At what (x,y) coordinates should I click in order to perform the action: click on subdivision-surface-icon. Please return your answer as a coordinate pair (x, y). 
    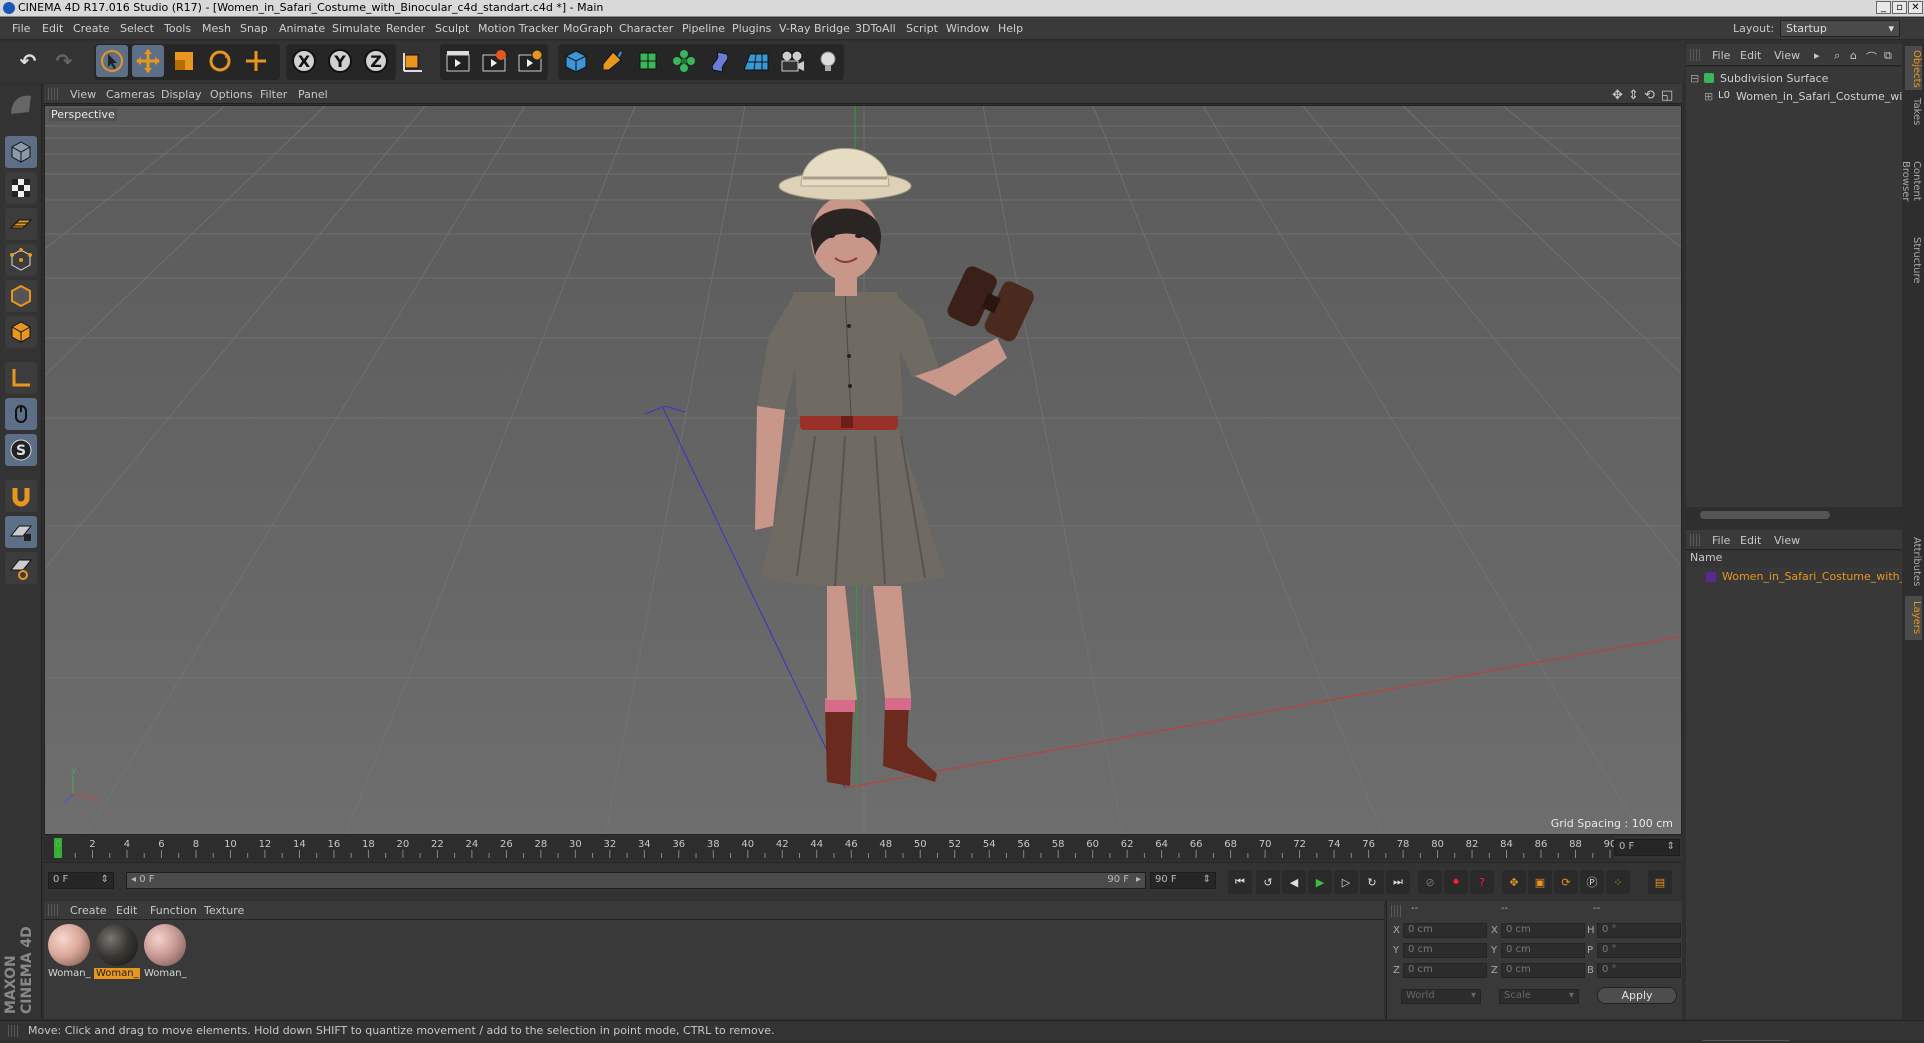
    Looking at the image, I should click on (648, 61).